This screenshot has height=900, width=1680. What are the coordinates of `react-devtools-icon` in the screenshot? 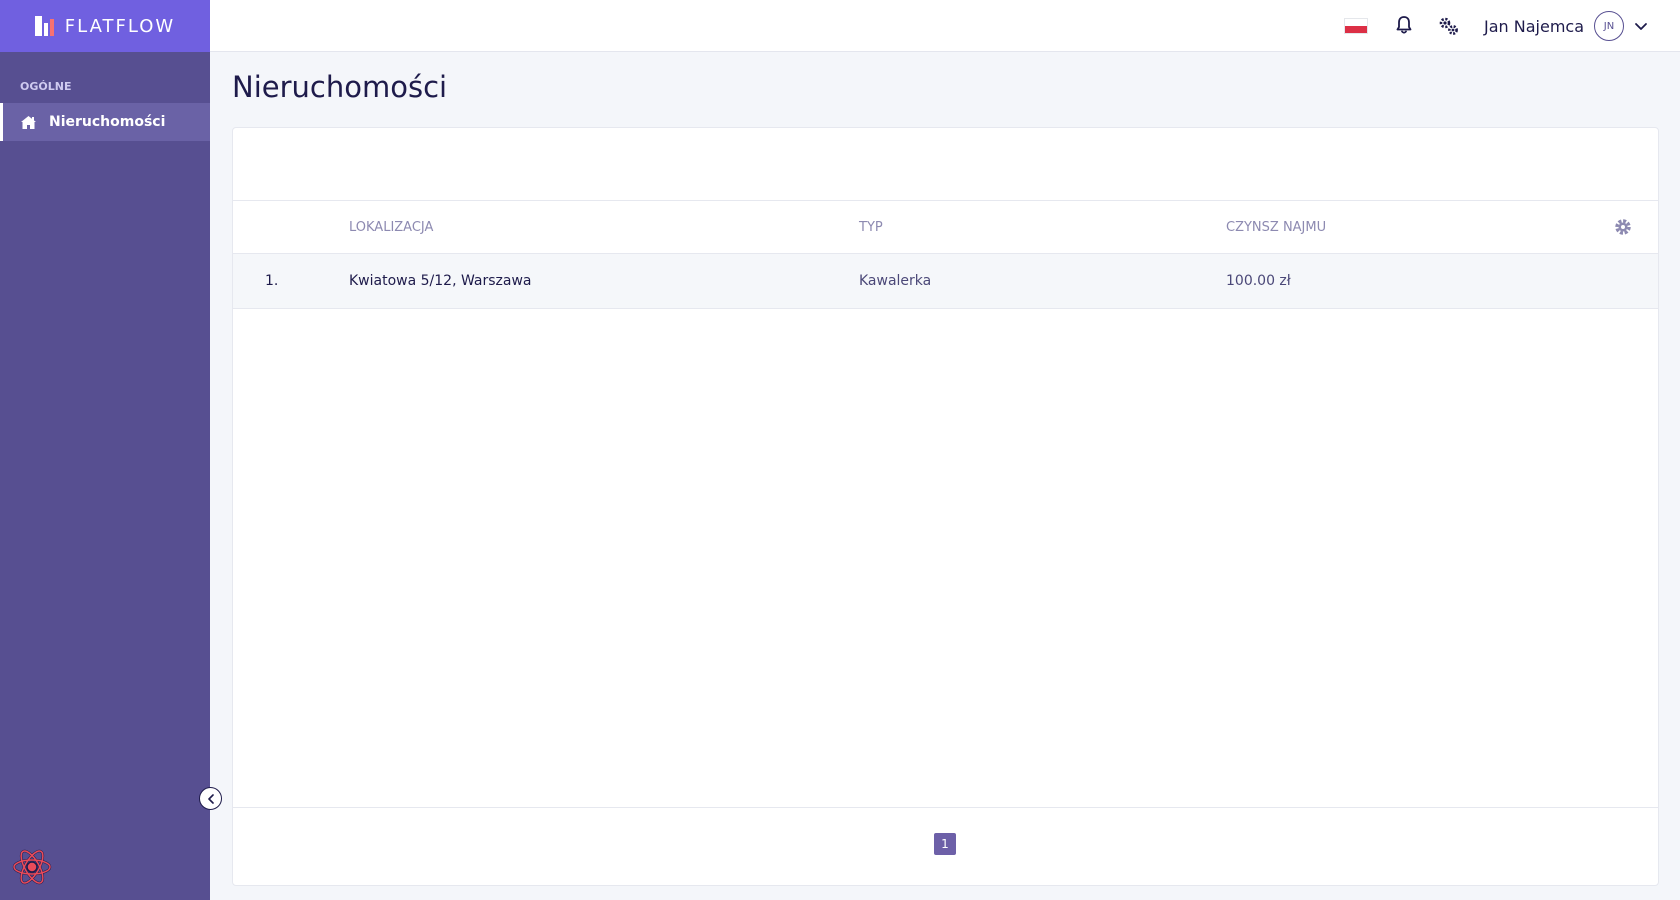 It's located at (32, 867).